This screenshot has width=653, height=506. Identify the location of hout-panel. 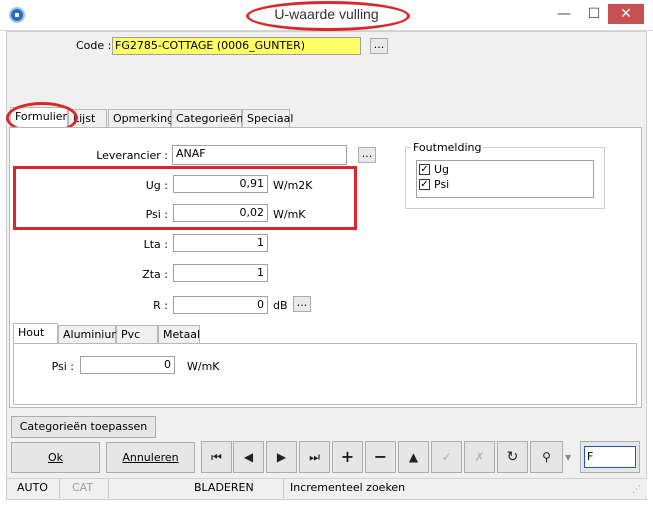
(325, 374).